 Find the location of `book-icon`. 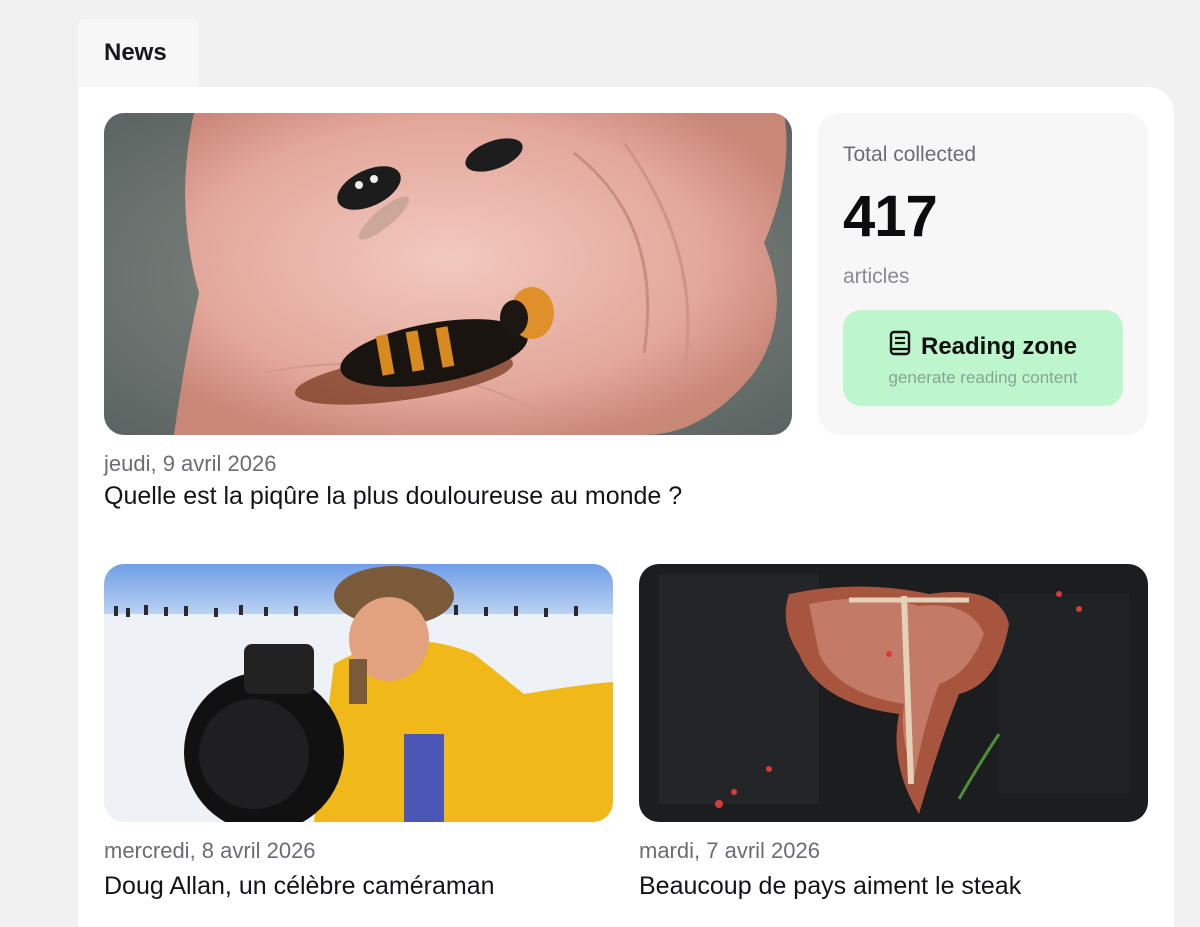

book-icon is located at coordinates (900, 346).